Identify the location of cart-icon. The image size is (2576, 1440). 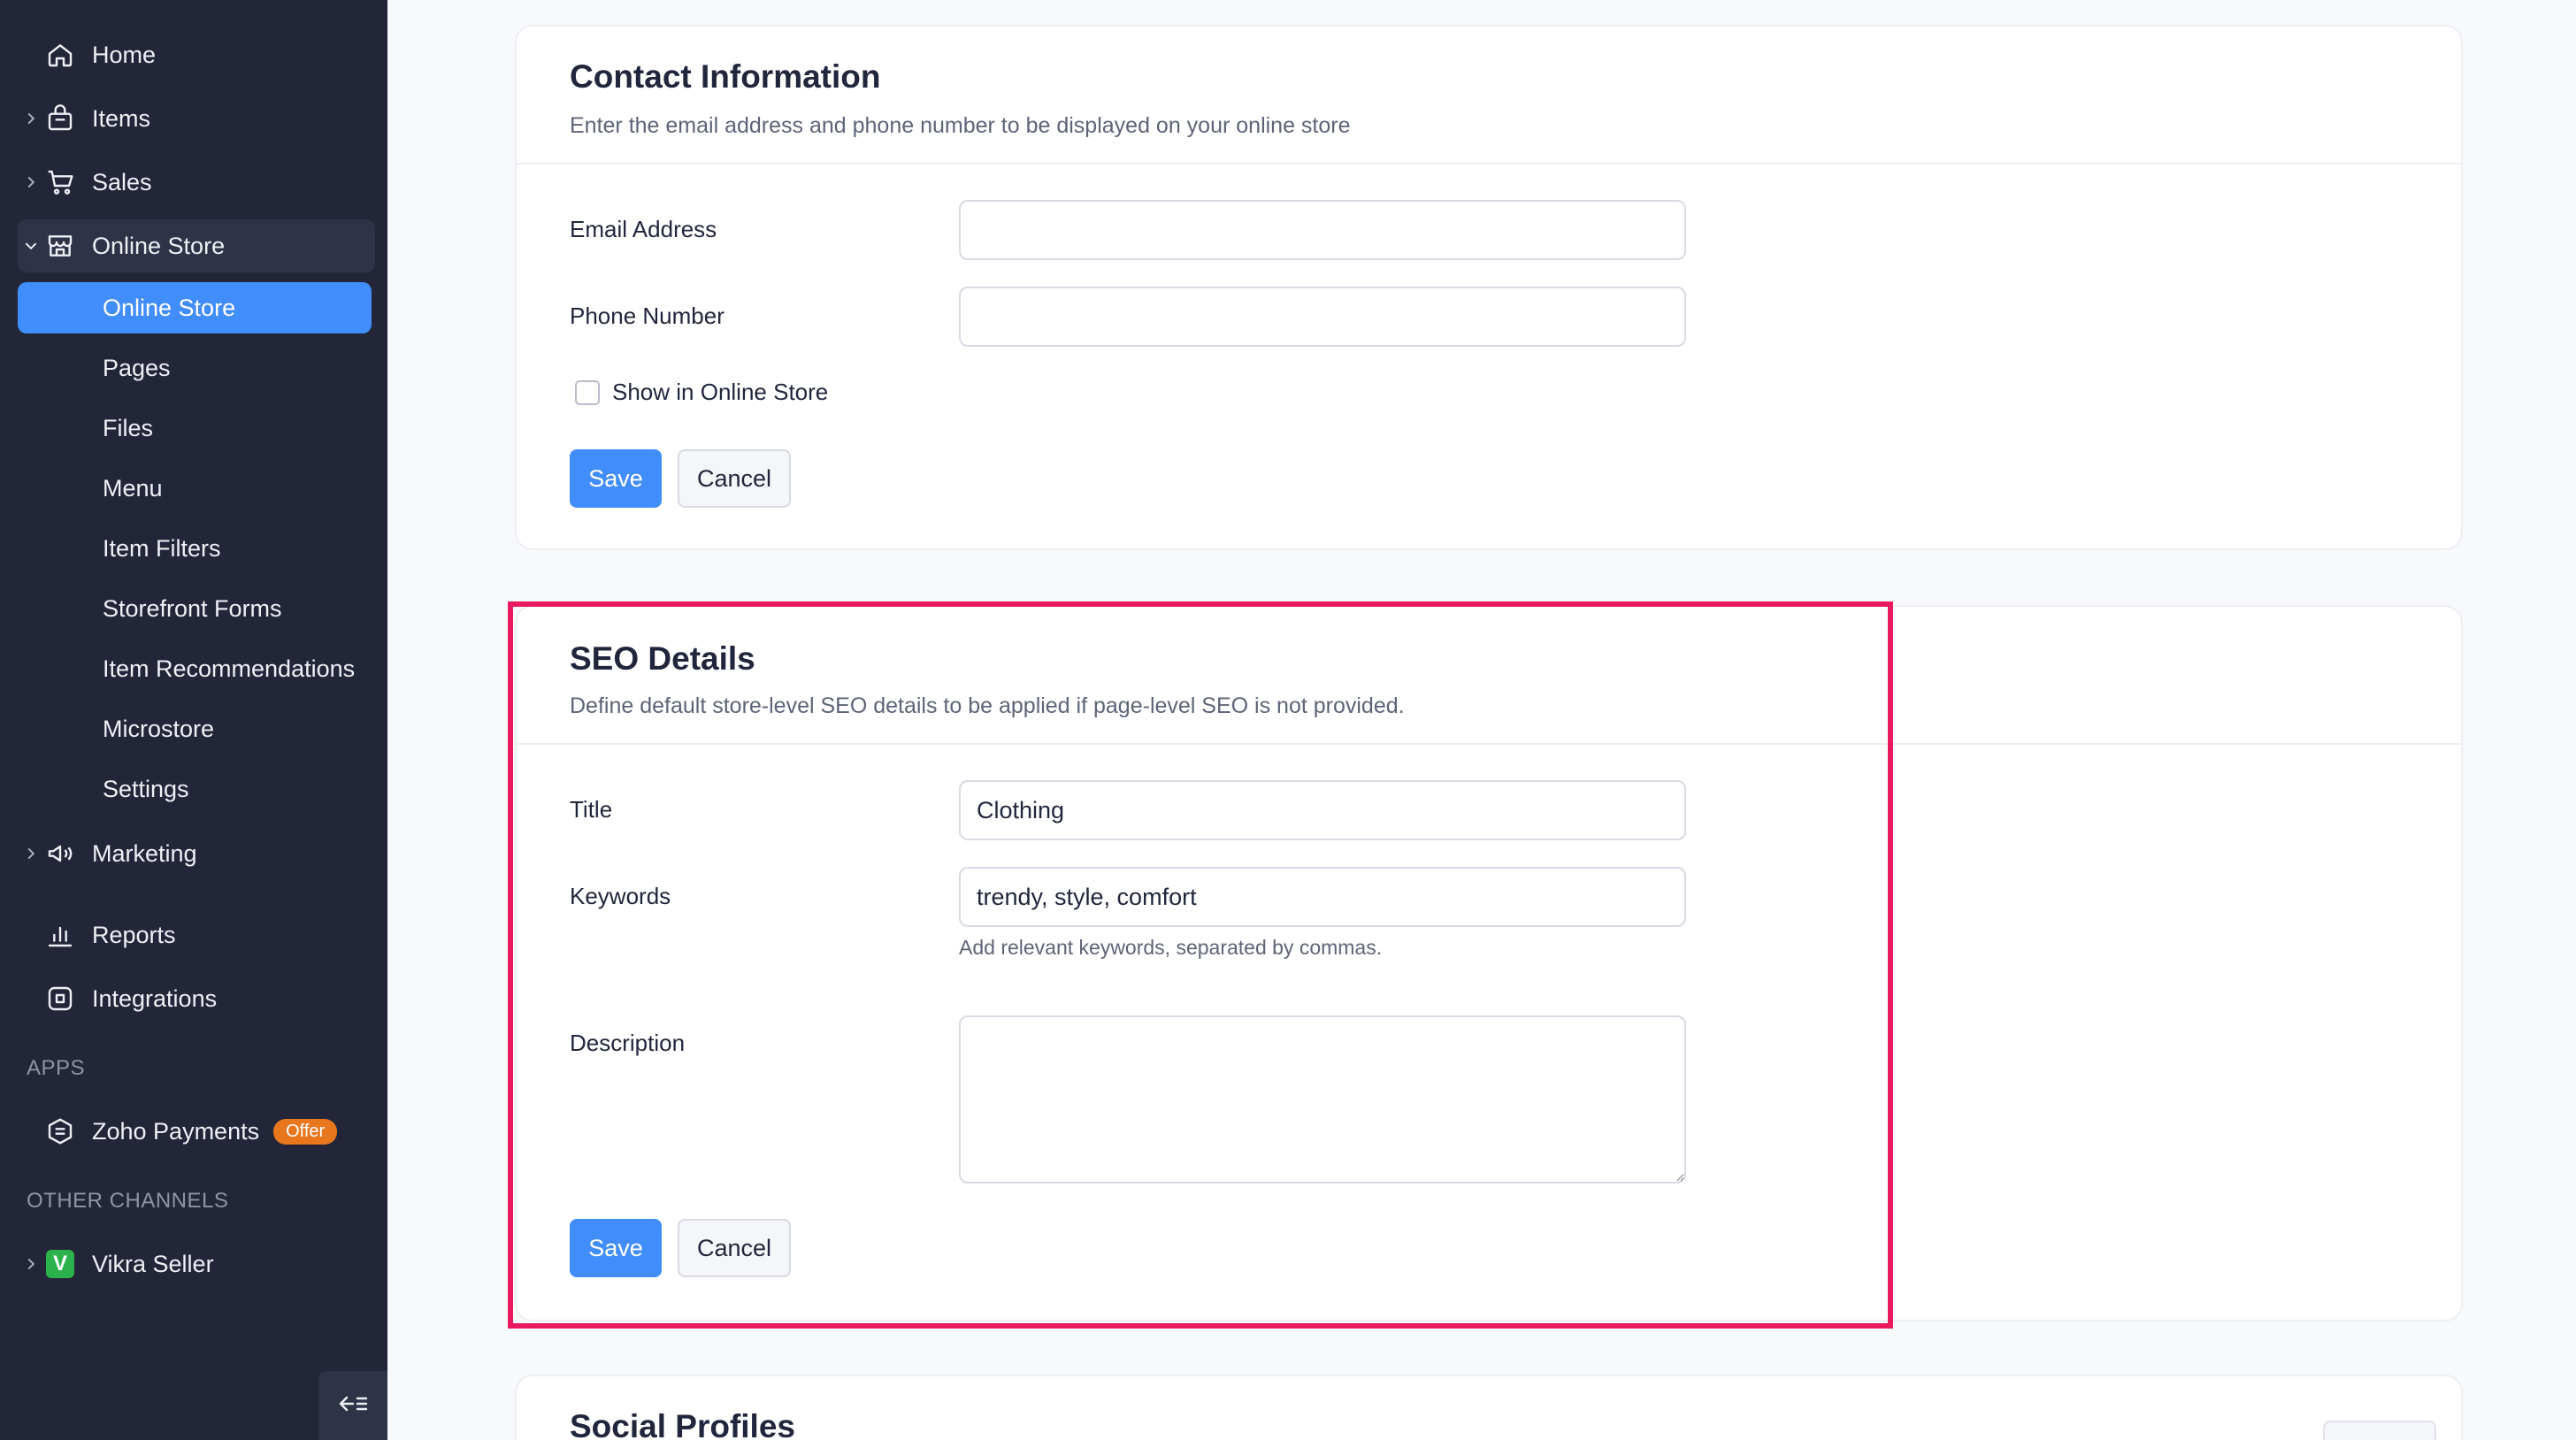
(60, 182).